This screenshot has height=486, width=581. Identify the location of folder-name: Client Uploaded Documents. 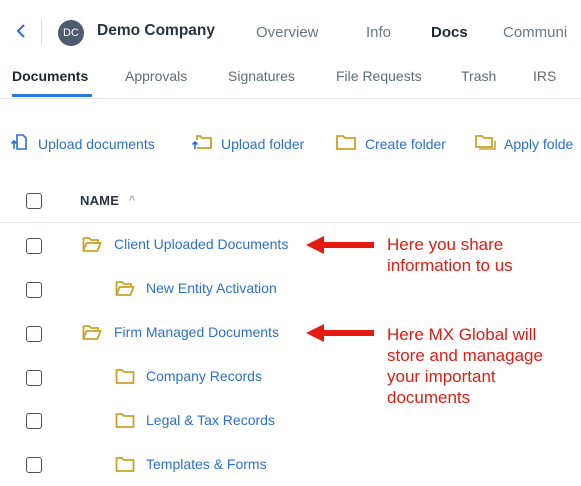
(201, 244).